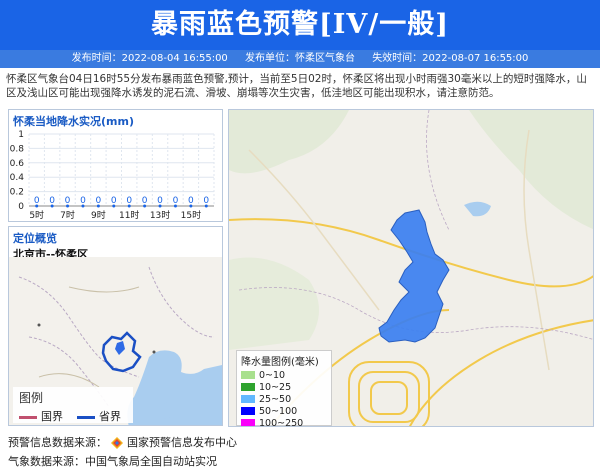 The image size is (600, 471). I want to click on warning-title: 暴雨蓝色预警[IV/一般], so click(300, 24).